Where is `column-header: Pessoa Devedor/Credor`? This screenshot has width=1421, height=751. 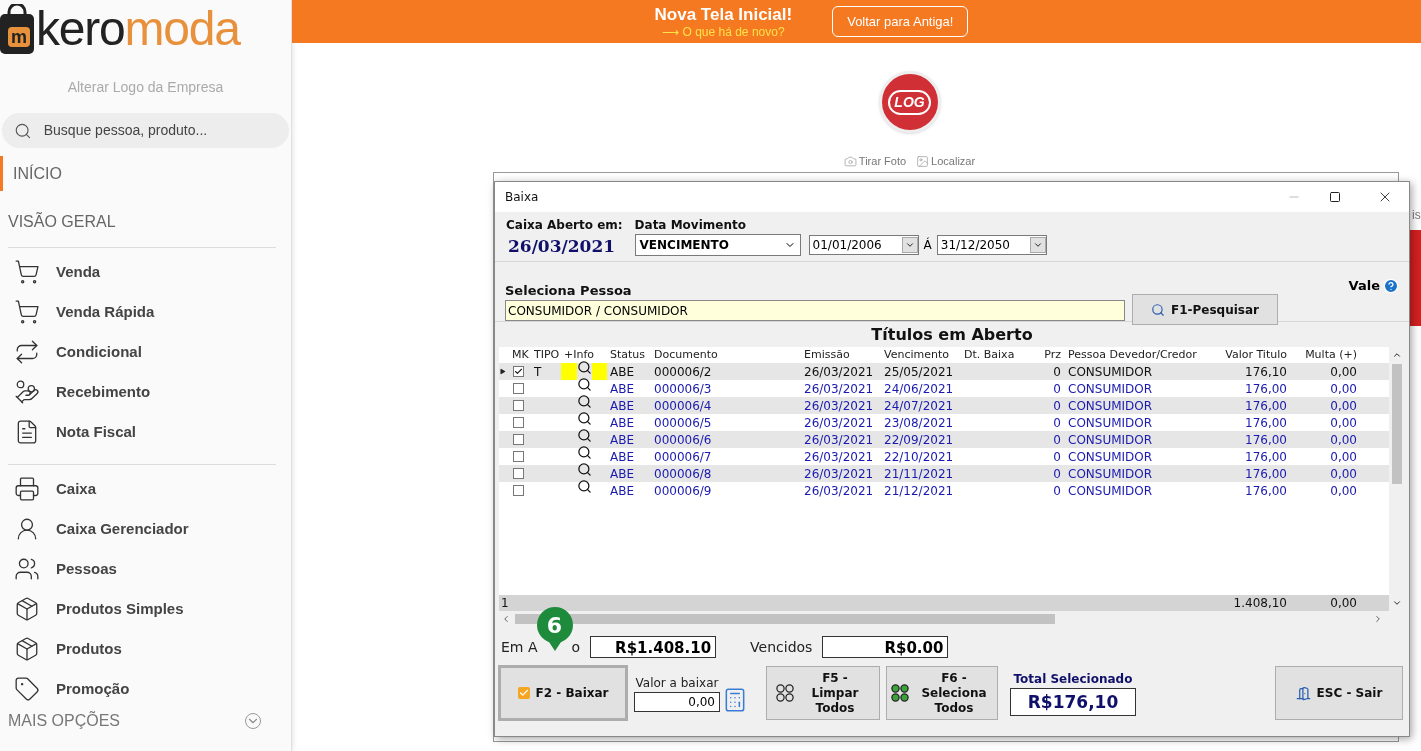 column-header: Pessoa Devedor/Credor is located at coordinates (1140, 355).